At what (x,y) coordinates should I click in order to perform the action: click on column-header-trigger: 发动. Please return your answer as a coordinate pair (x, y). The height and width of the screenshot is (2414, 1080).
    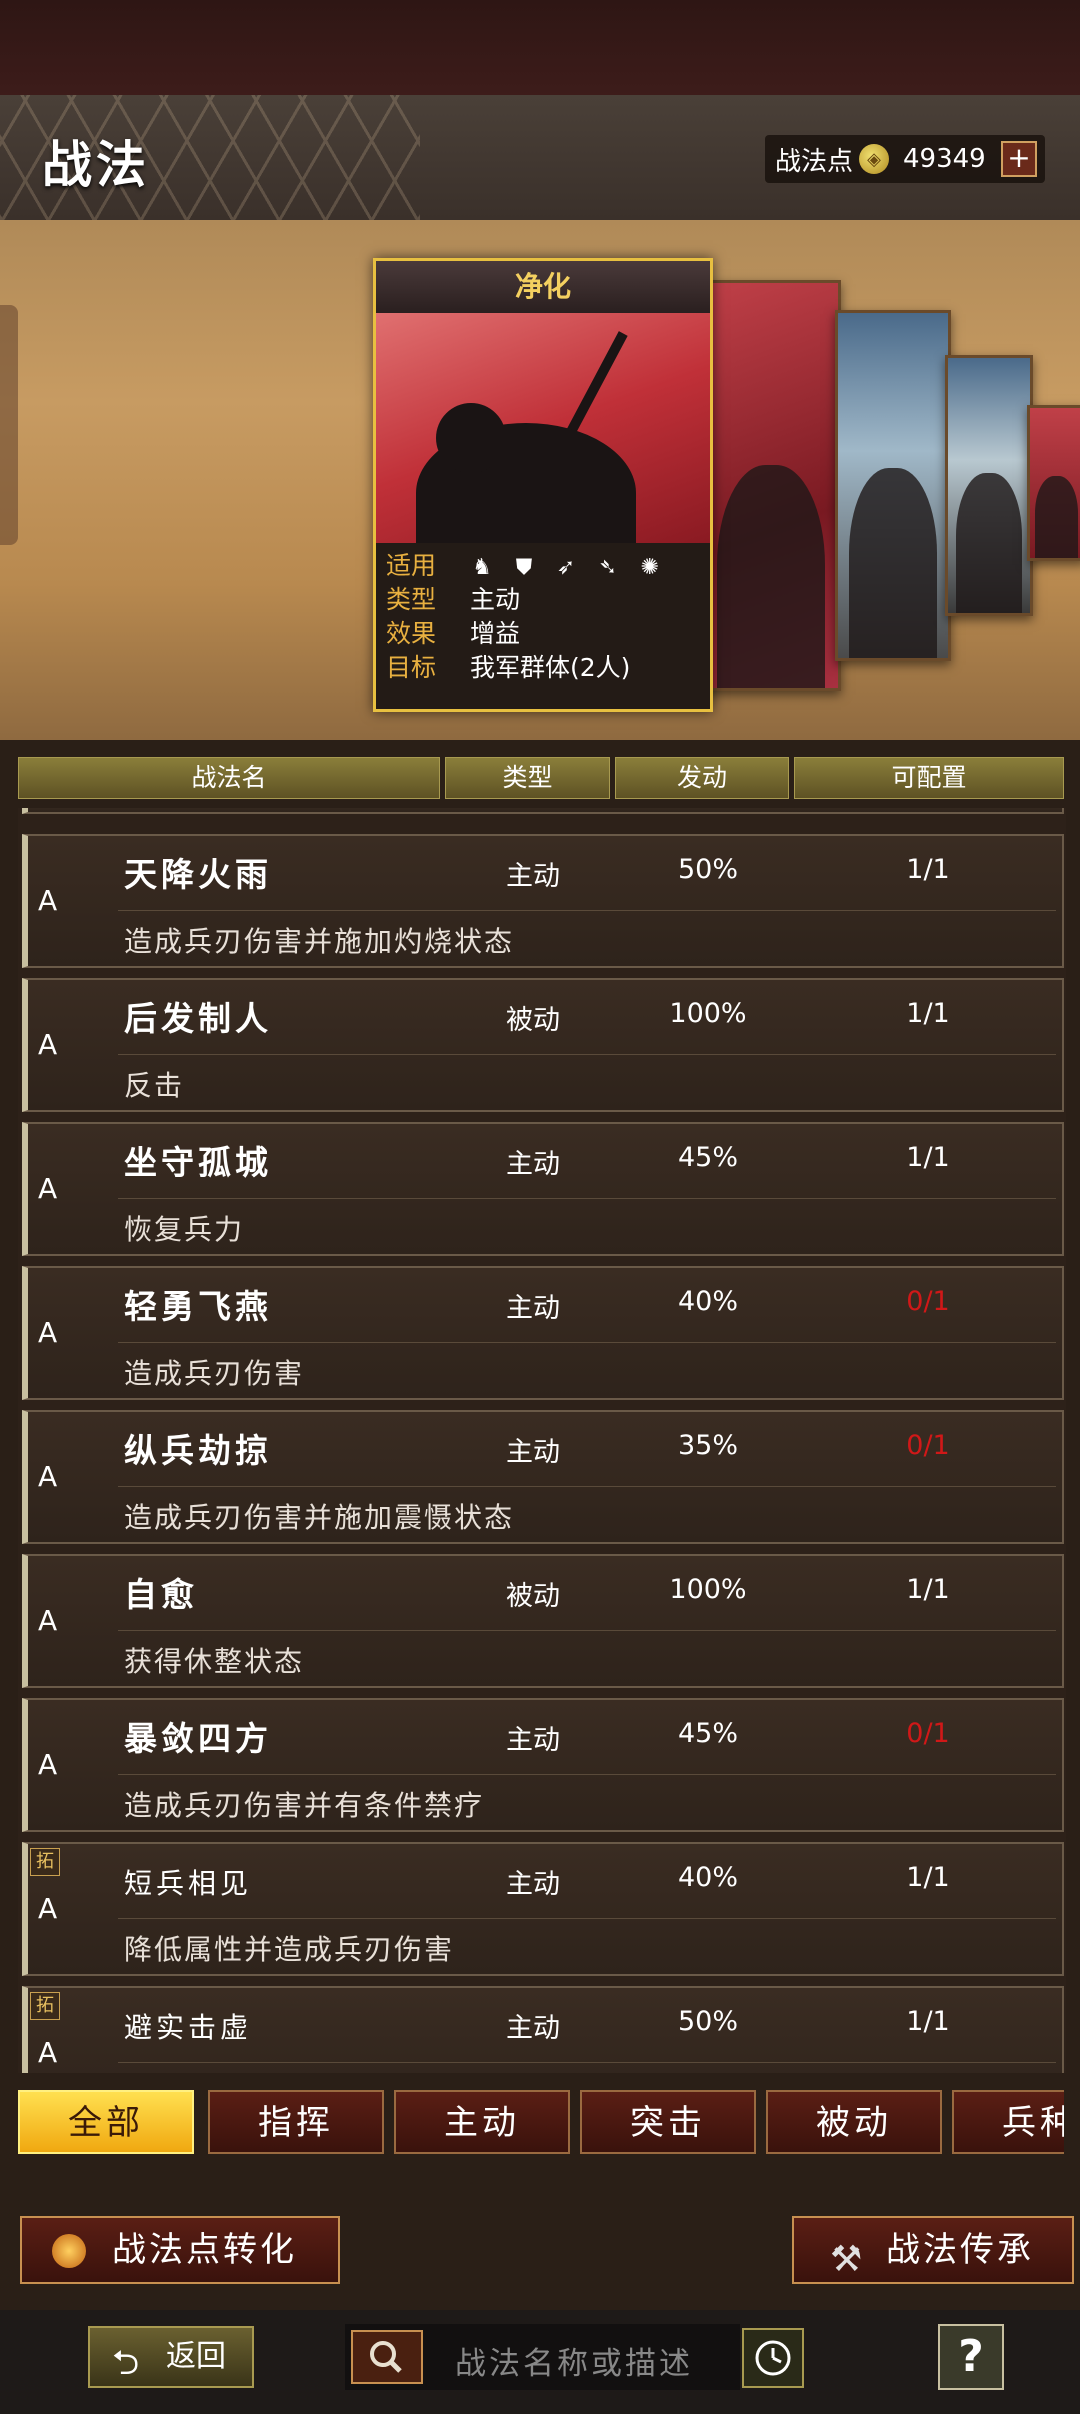
    Looking at the image, I should click on (702, 778).